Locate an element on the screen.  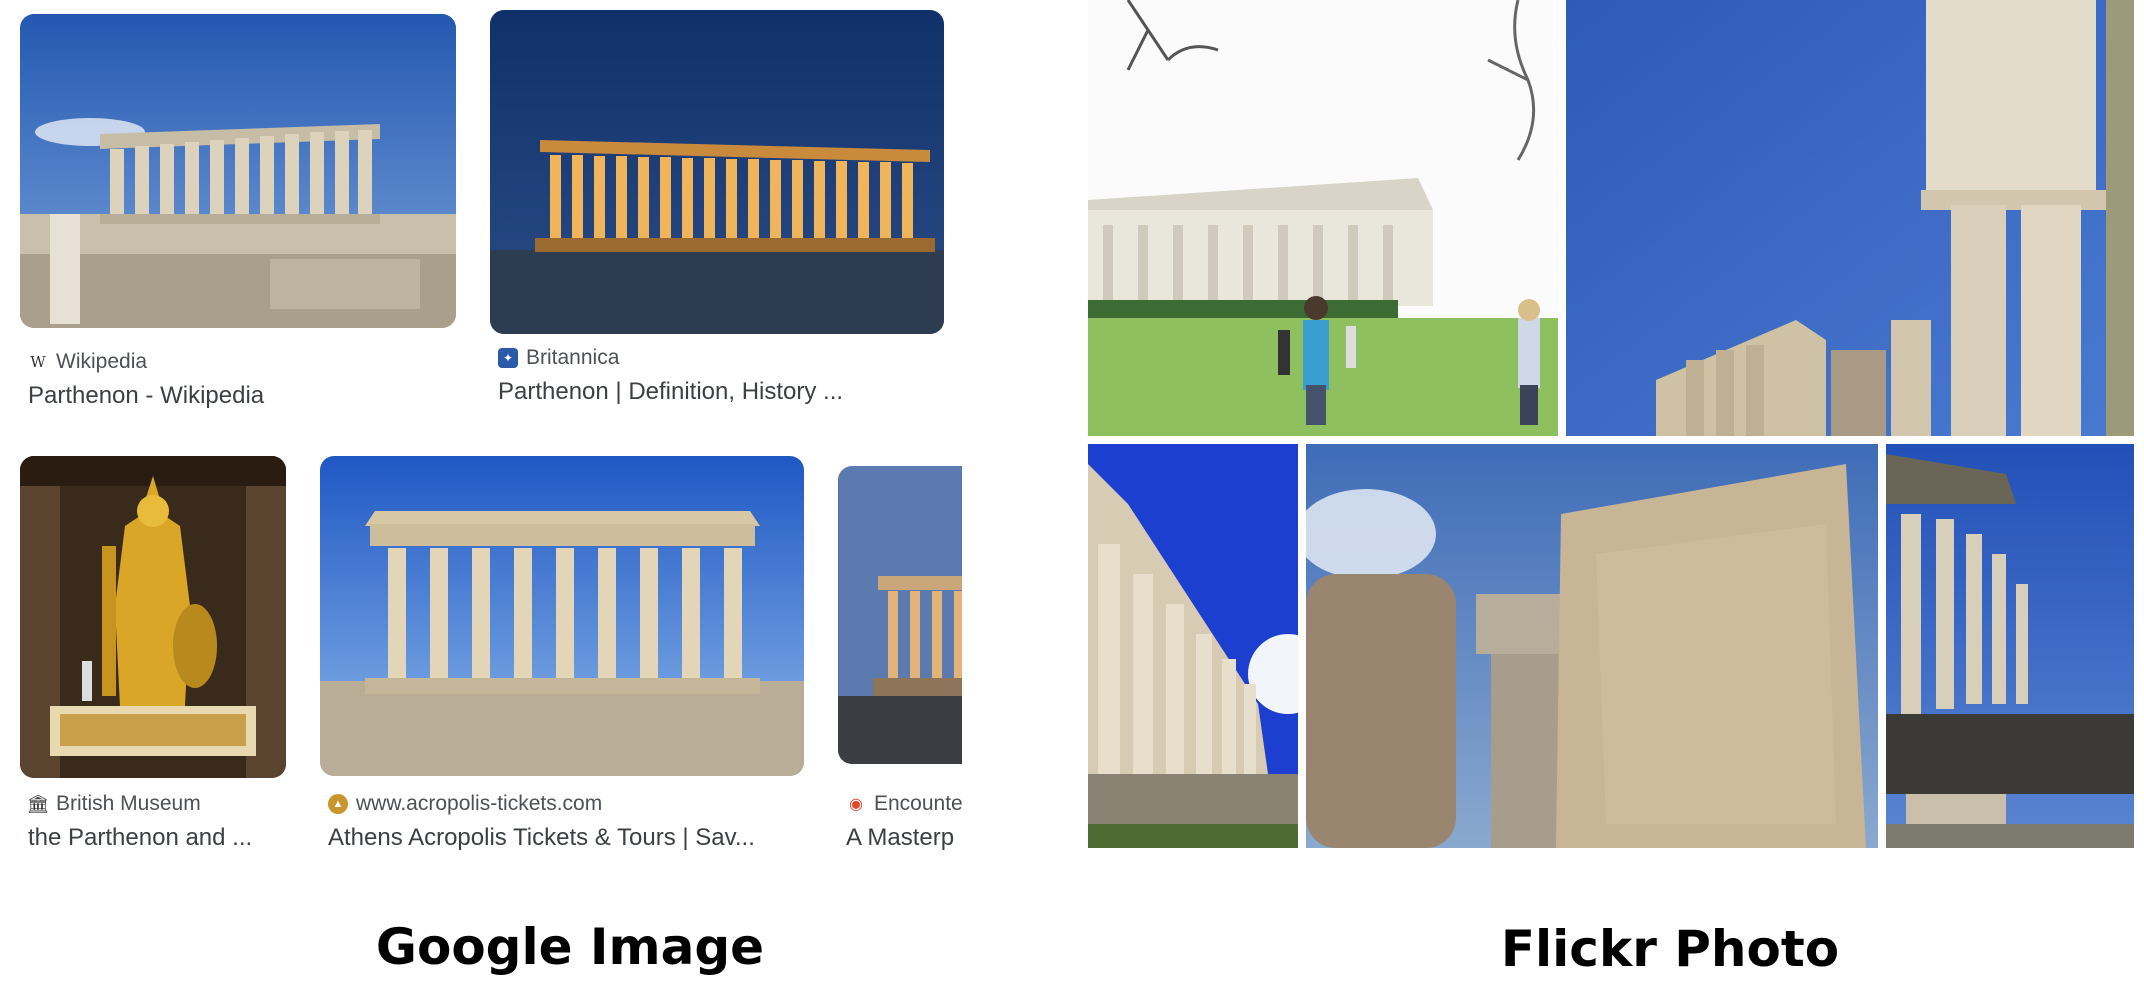
acropolis-tickets-icon: ▲ is located at coordinates (338, 804).